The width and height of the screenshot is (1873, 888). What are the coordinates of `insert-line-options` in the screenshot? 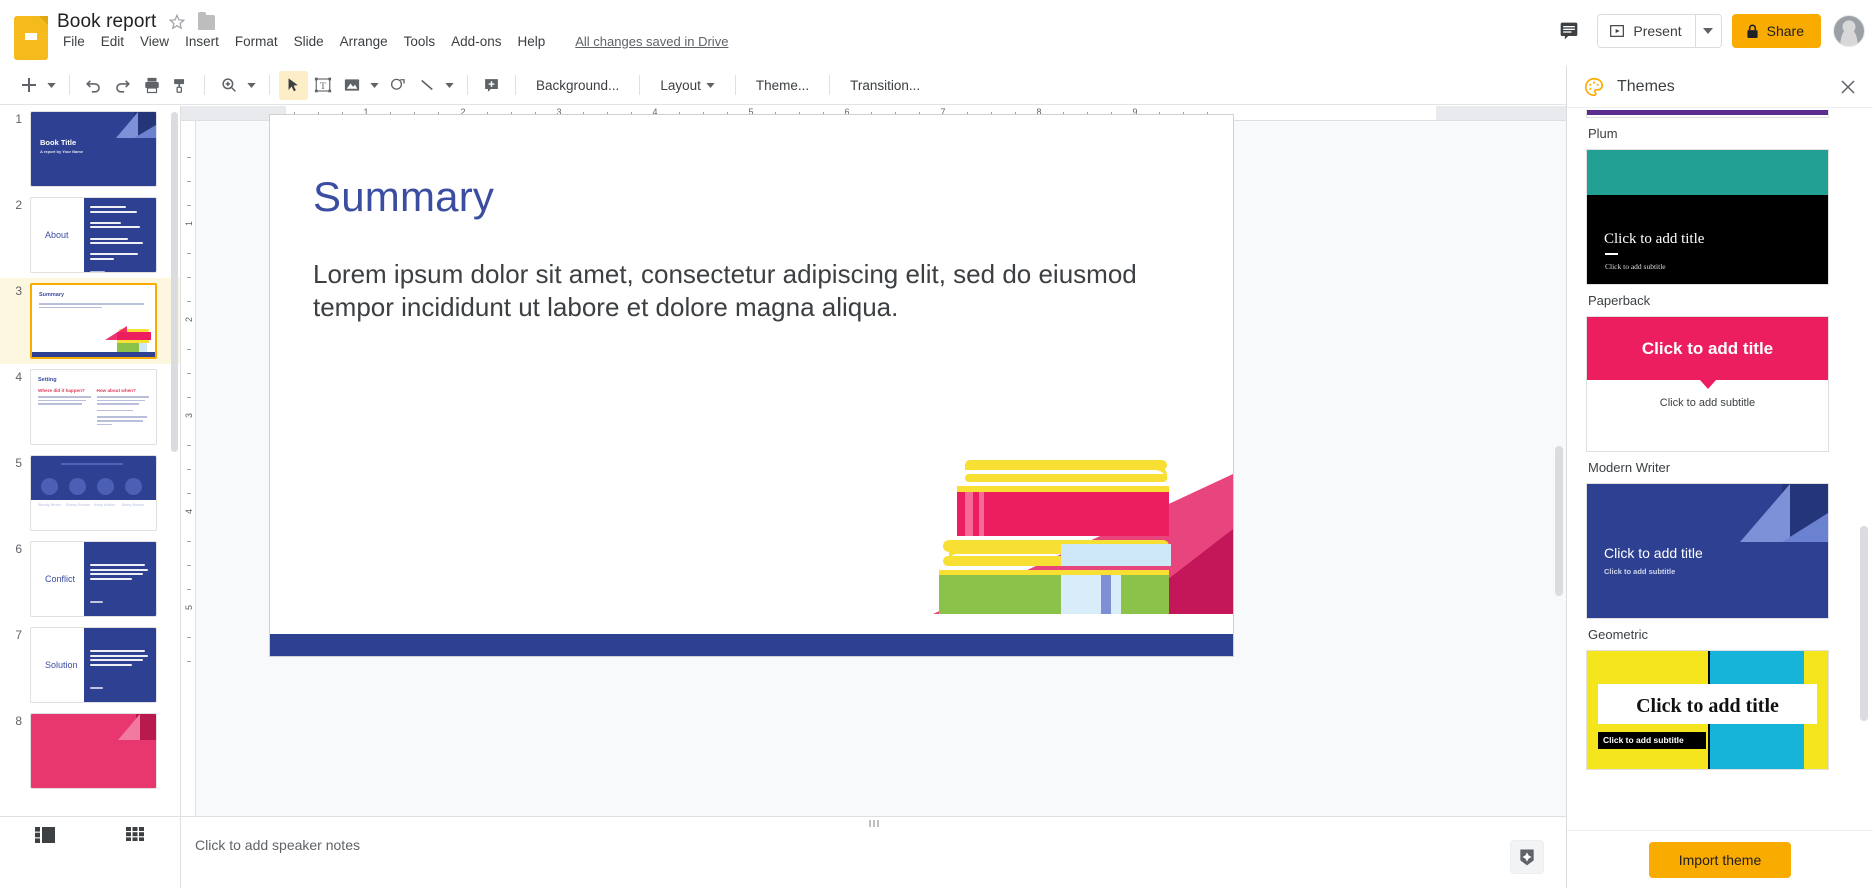 It's located at (449, 85).